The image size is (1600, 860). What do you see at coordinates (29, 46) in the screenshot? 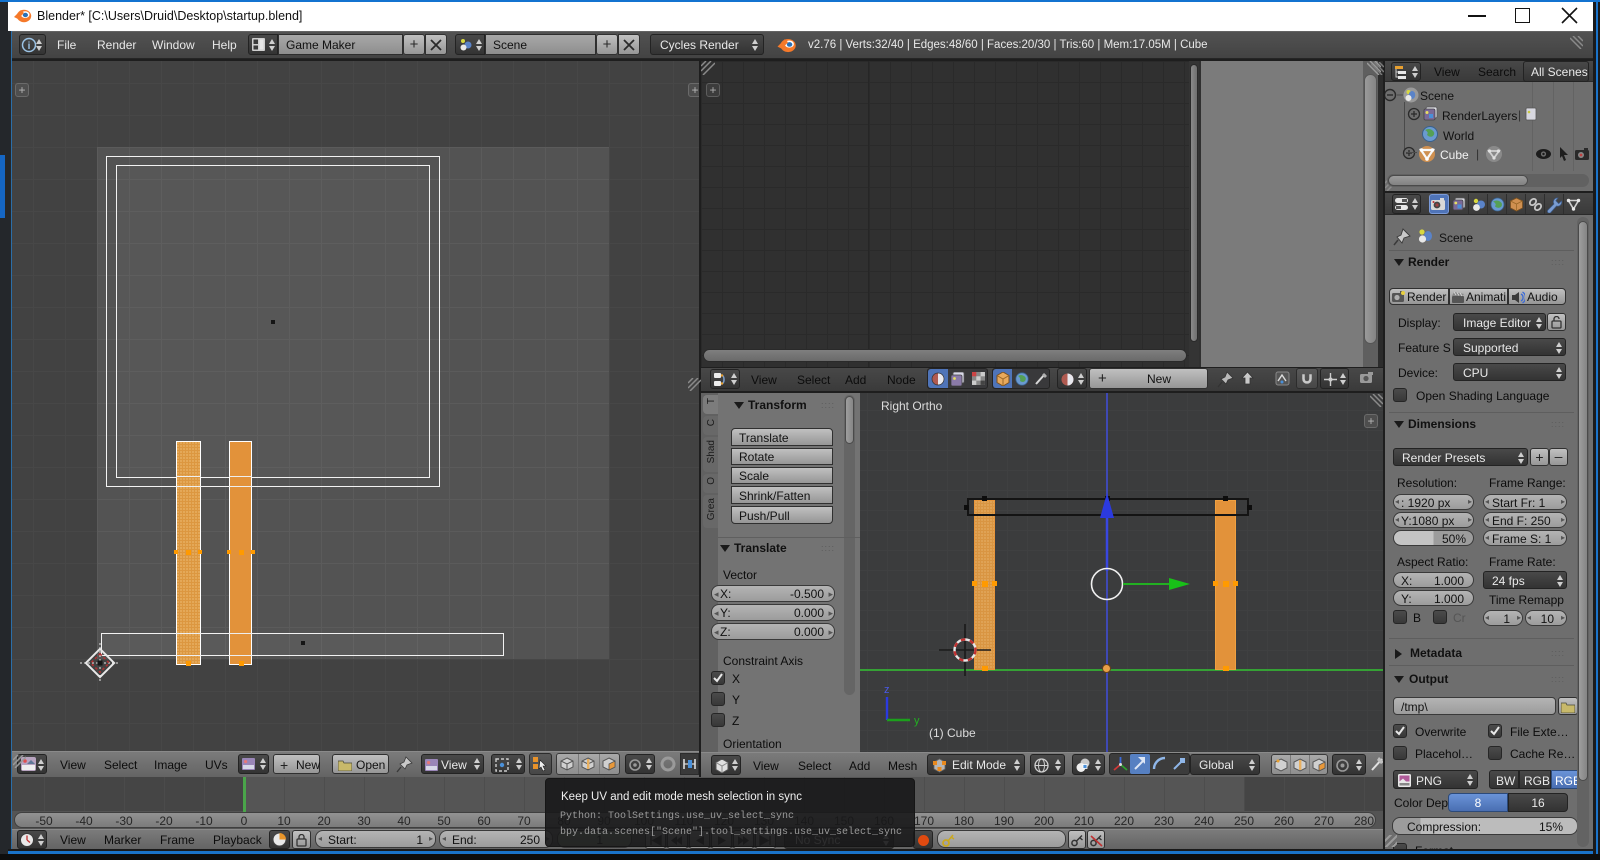
I see `svg-text: i` at bounding box center [29, 46].